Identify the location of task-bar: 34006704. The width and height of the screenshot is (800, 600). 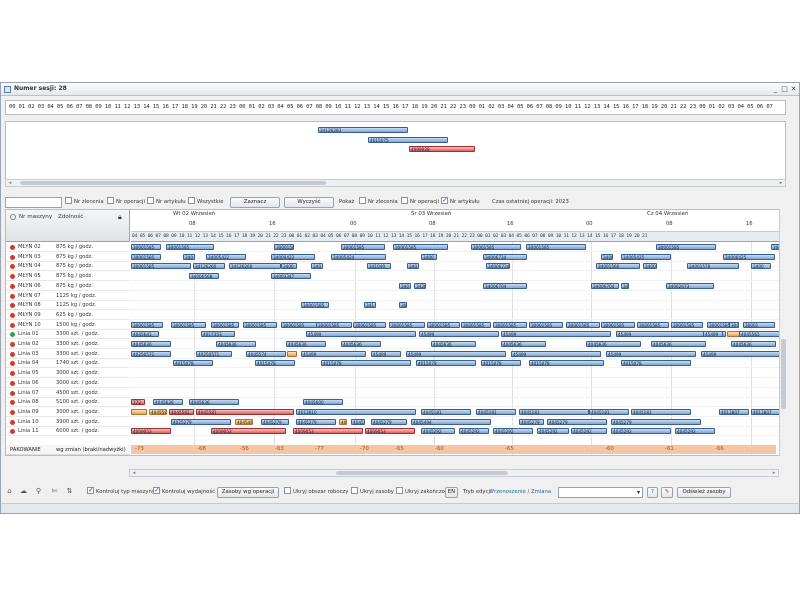
(605, 285).